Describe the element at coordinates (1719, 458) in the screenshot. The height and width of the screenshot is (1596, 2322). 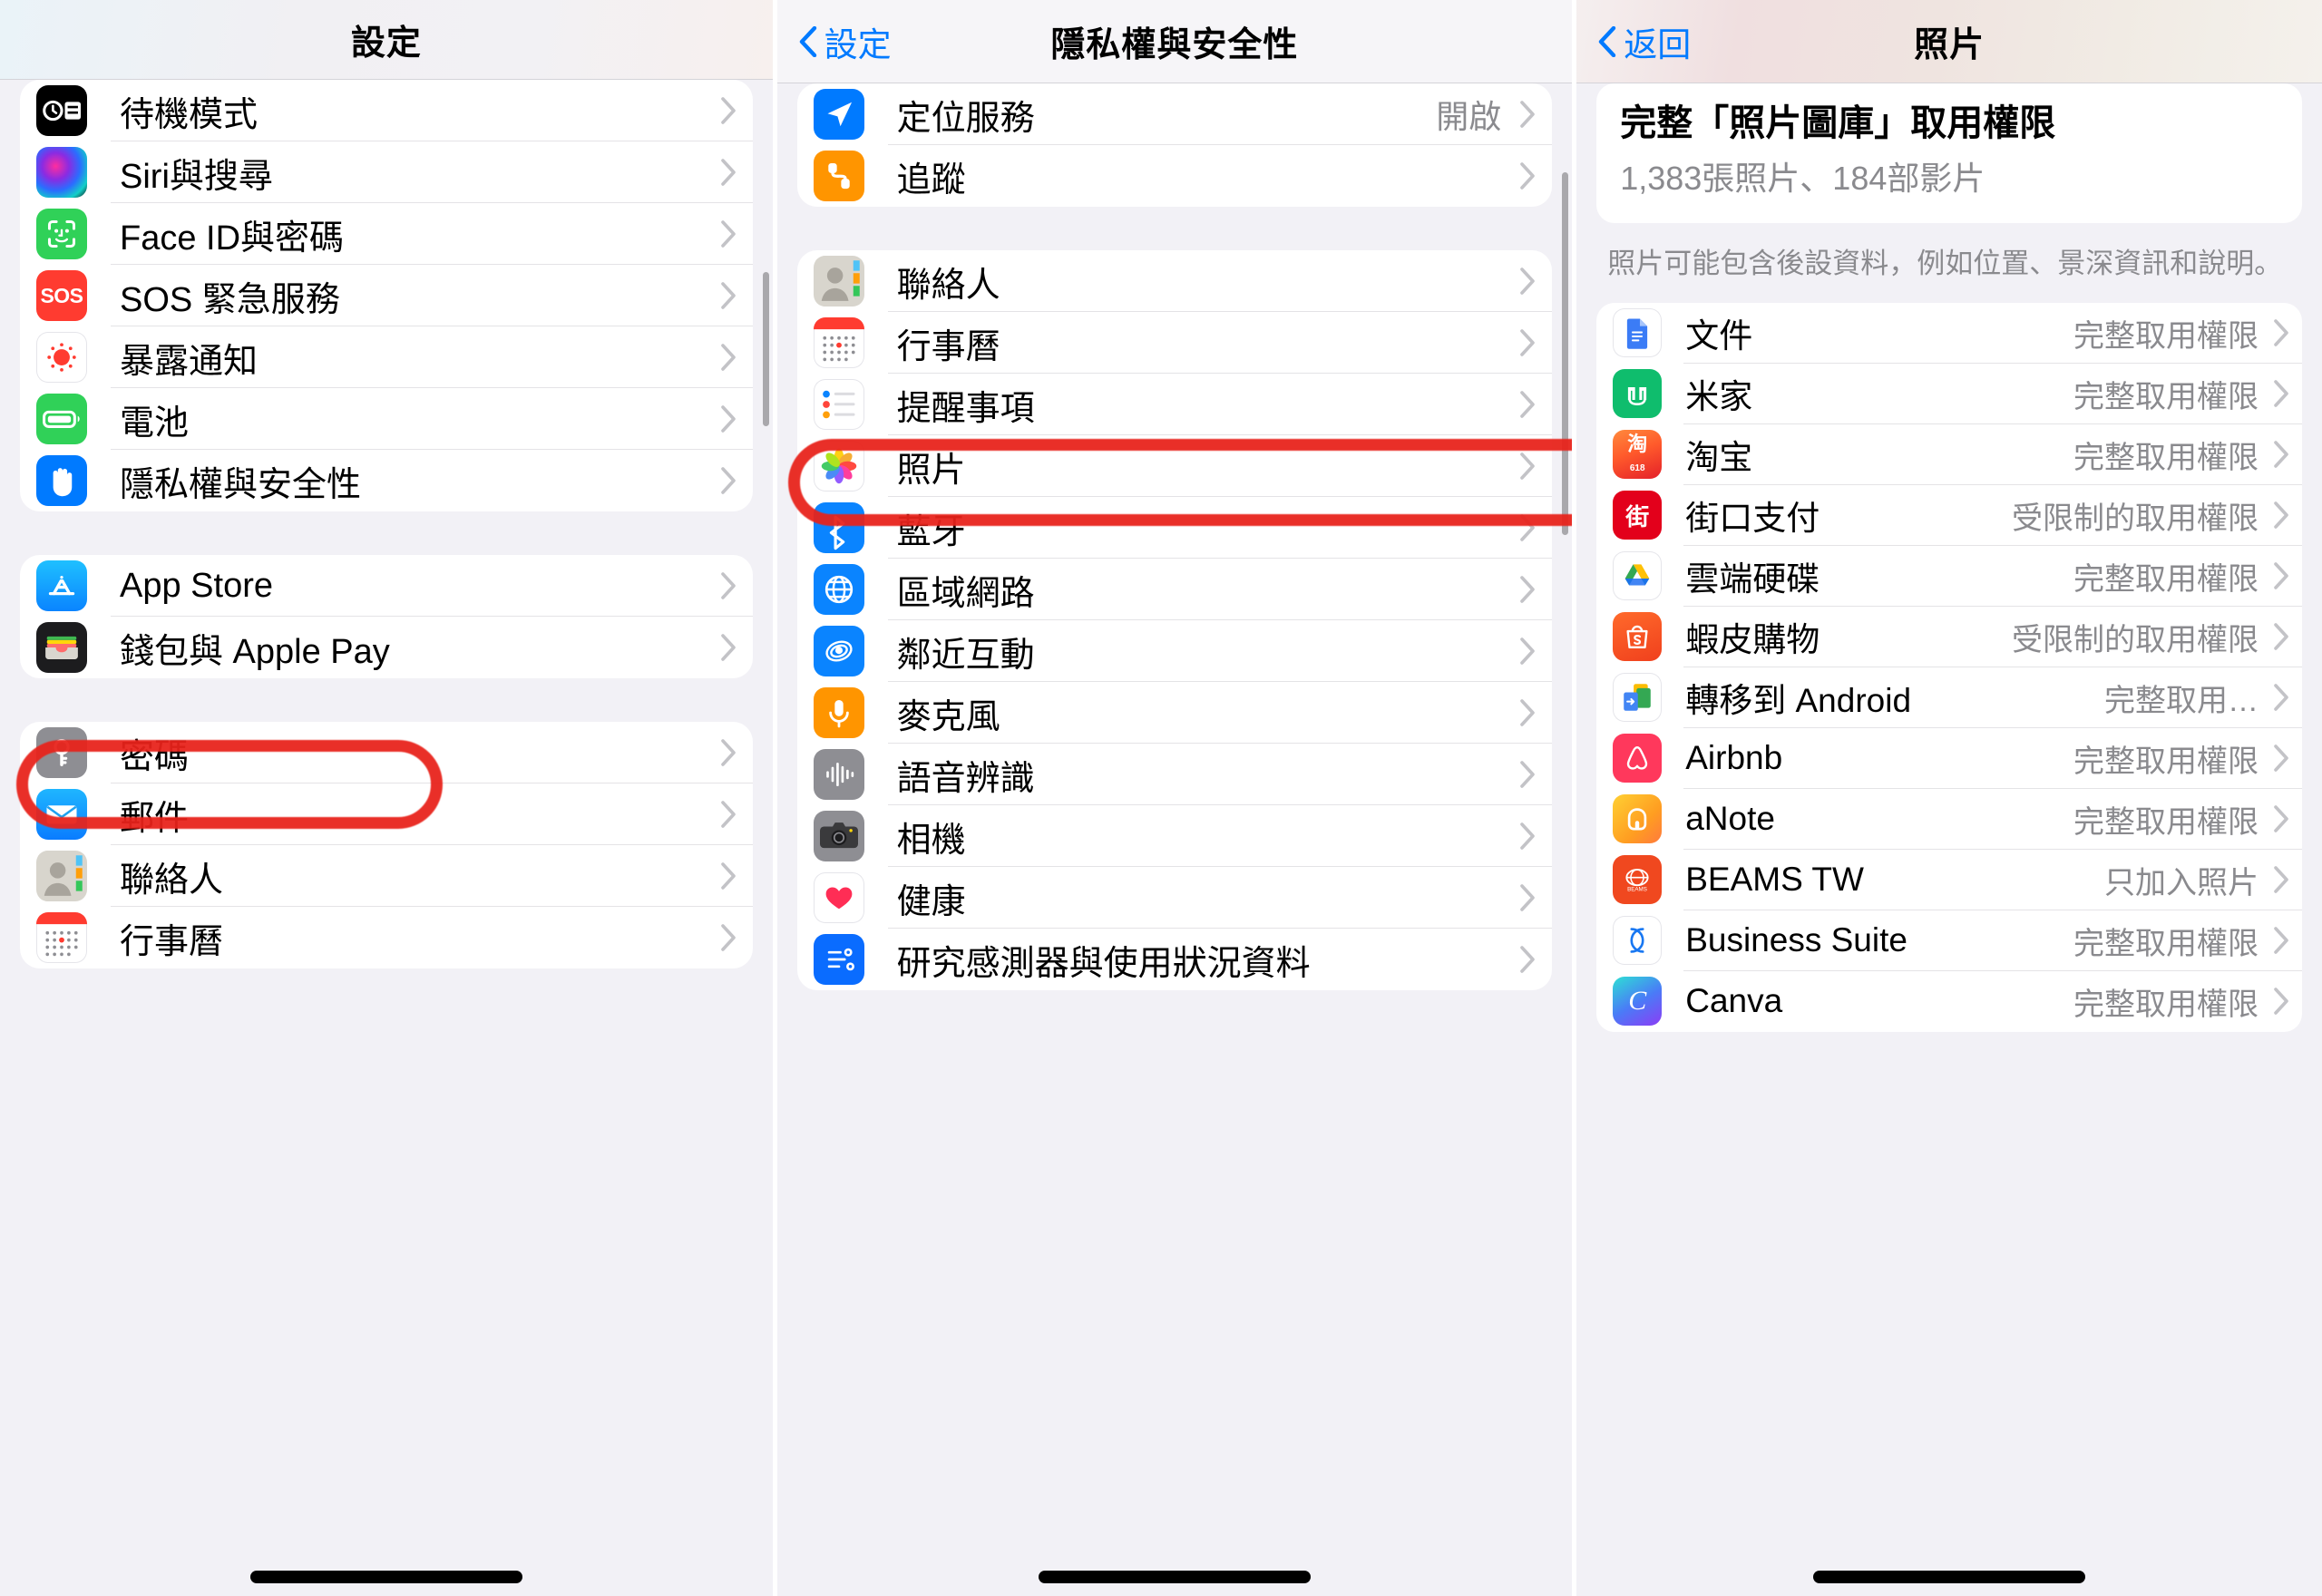
I see `app-row-label: 淘宝` at that location.